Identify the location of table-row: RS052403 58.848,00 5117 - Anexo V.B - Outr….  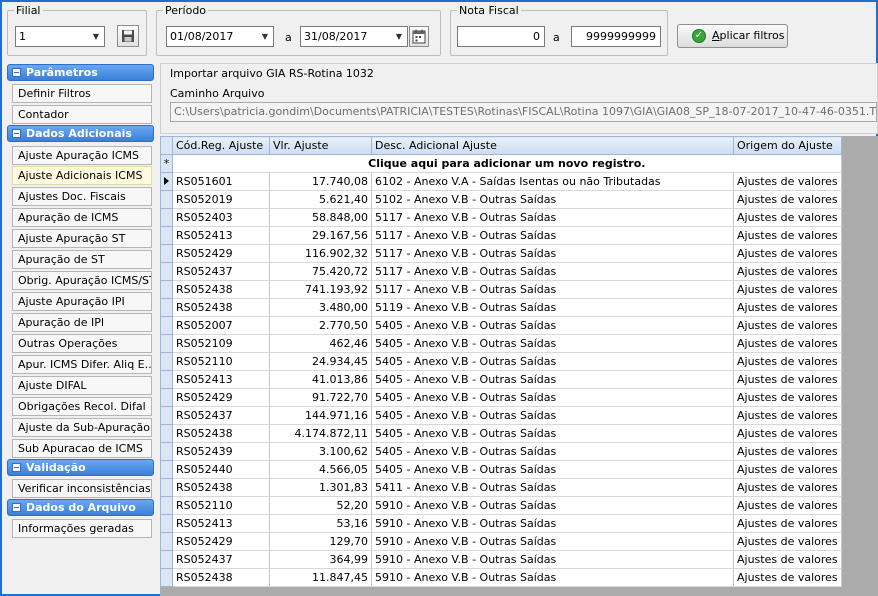
(501, 217).